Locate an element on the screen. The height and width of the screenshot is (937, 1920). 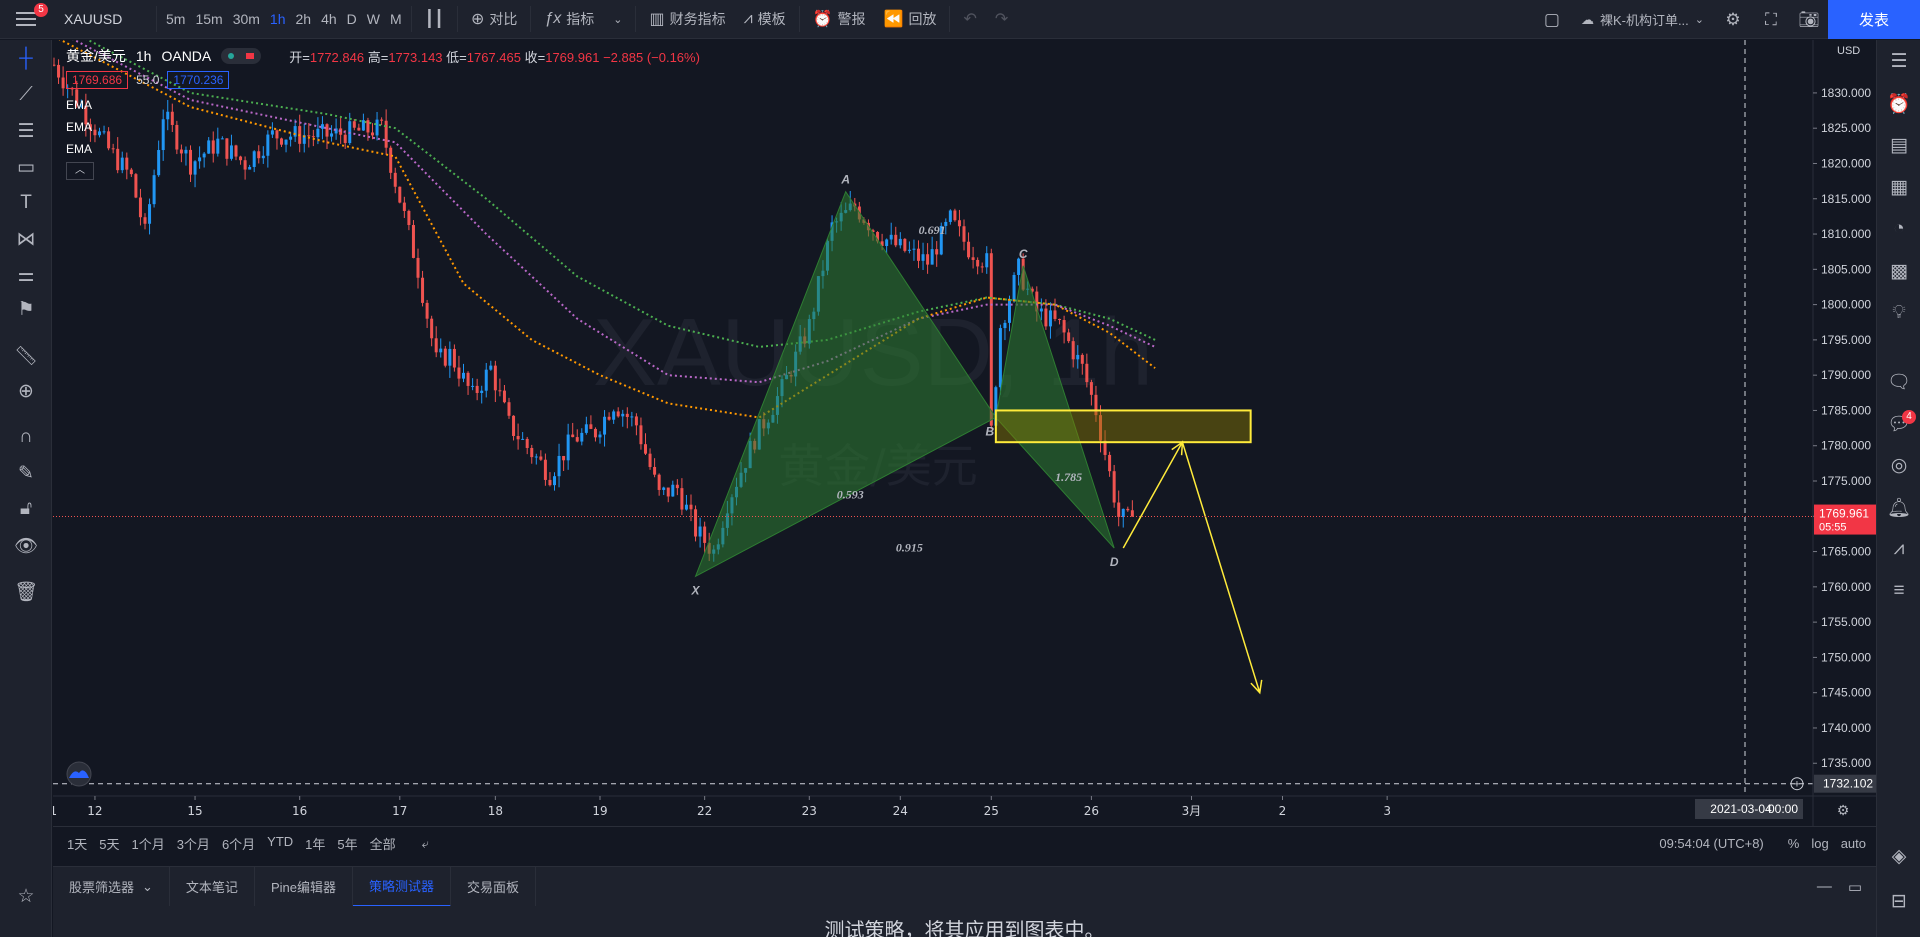
zoom-tool: ⊕ is located at coordinates (26, 391).